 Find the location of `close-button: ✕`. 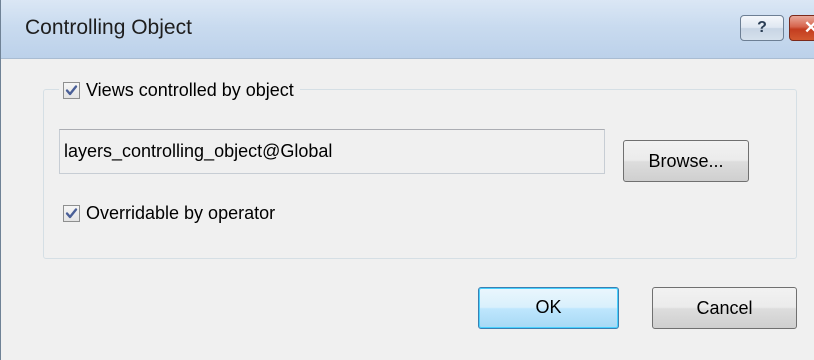

close-button: ✕ is located at coordinates (801, 28).